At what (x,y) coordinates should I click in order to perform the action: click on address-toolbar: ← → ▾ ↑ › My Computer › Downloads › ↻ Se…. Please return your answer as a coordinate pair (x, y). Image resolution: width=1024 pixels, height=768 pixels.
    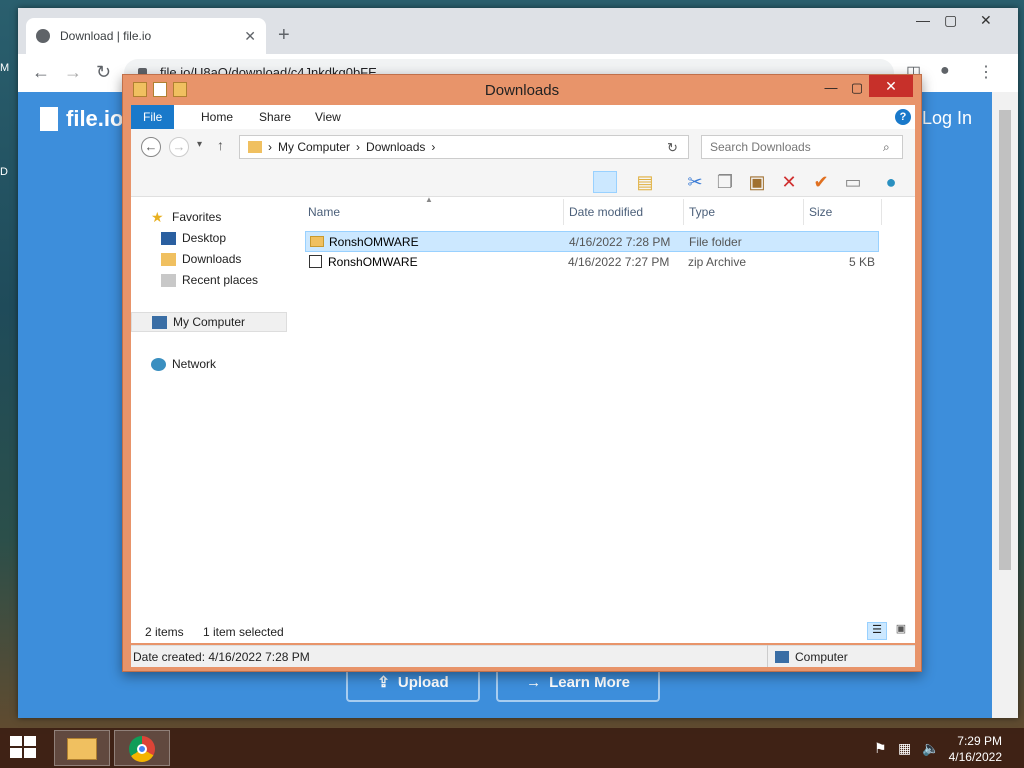
    Looking at the image, I should click on (523, 148).